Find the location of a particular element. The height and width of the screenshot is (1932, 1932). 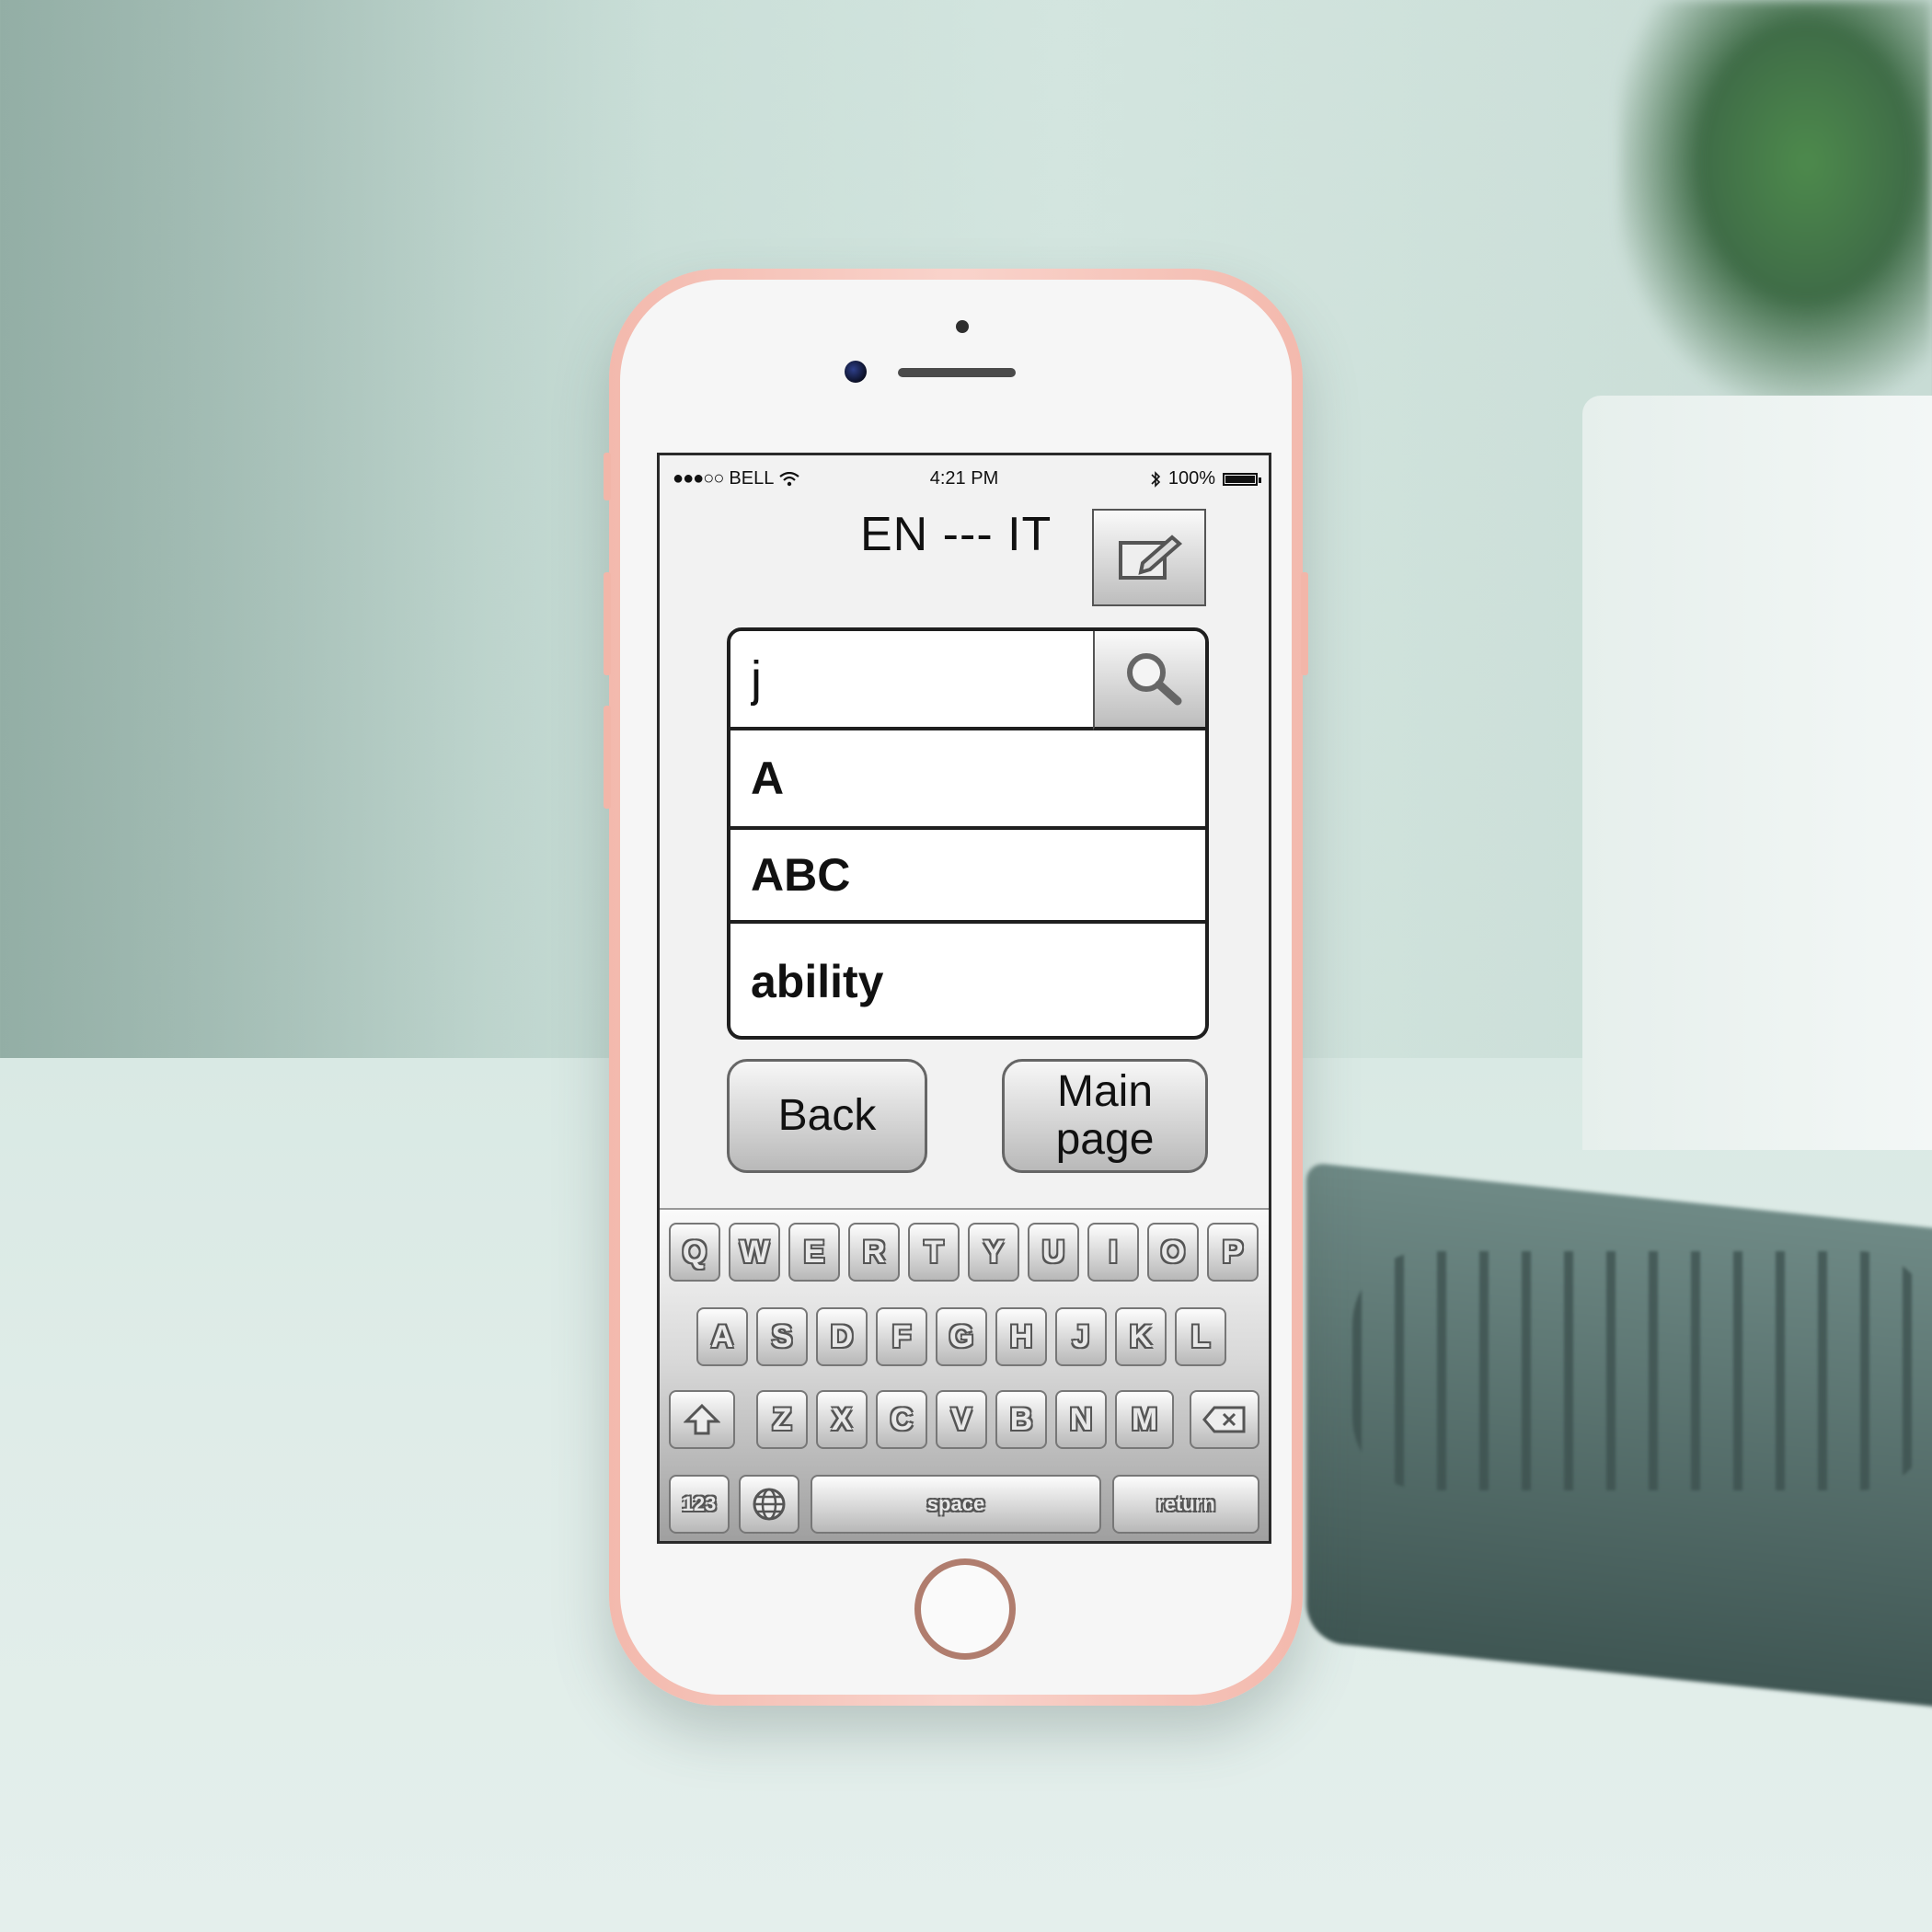

backspace-icon is located at coordinates (1224, 1419).